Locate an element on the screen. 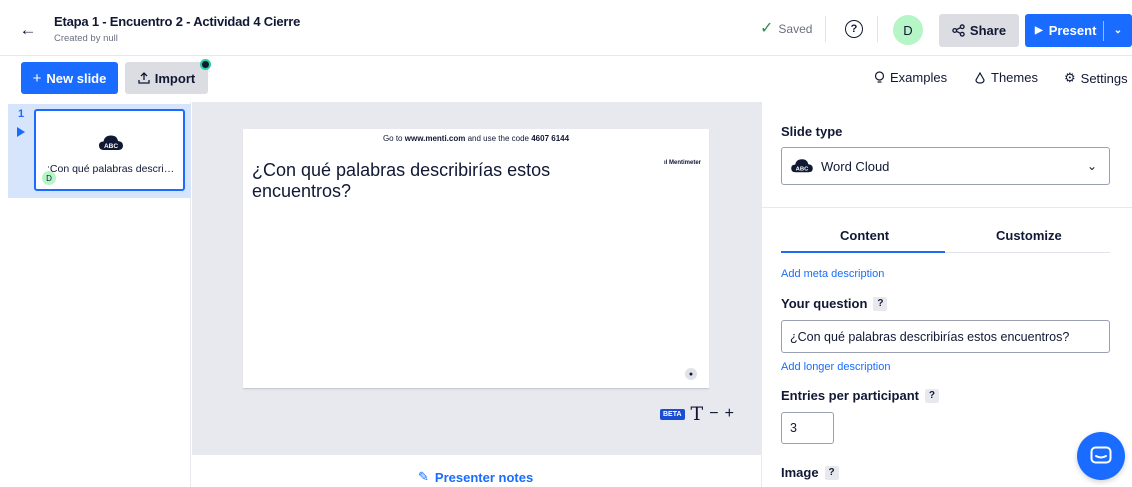 The width and height of the screenshot is (1132, 487). themes-label: Themes is located at coordinates (1014, 77).